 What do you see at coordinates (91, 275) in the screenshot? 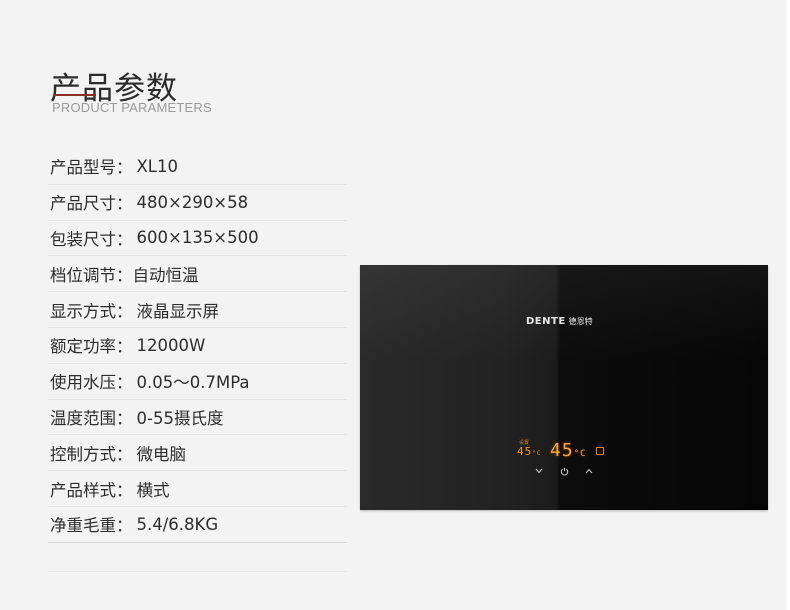
I see `param-label: 档位调节：` at bounding box center [91, 275].